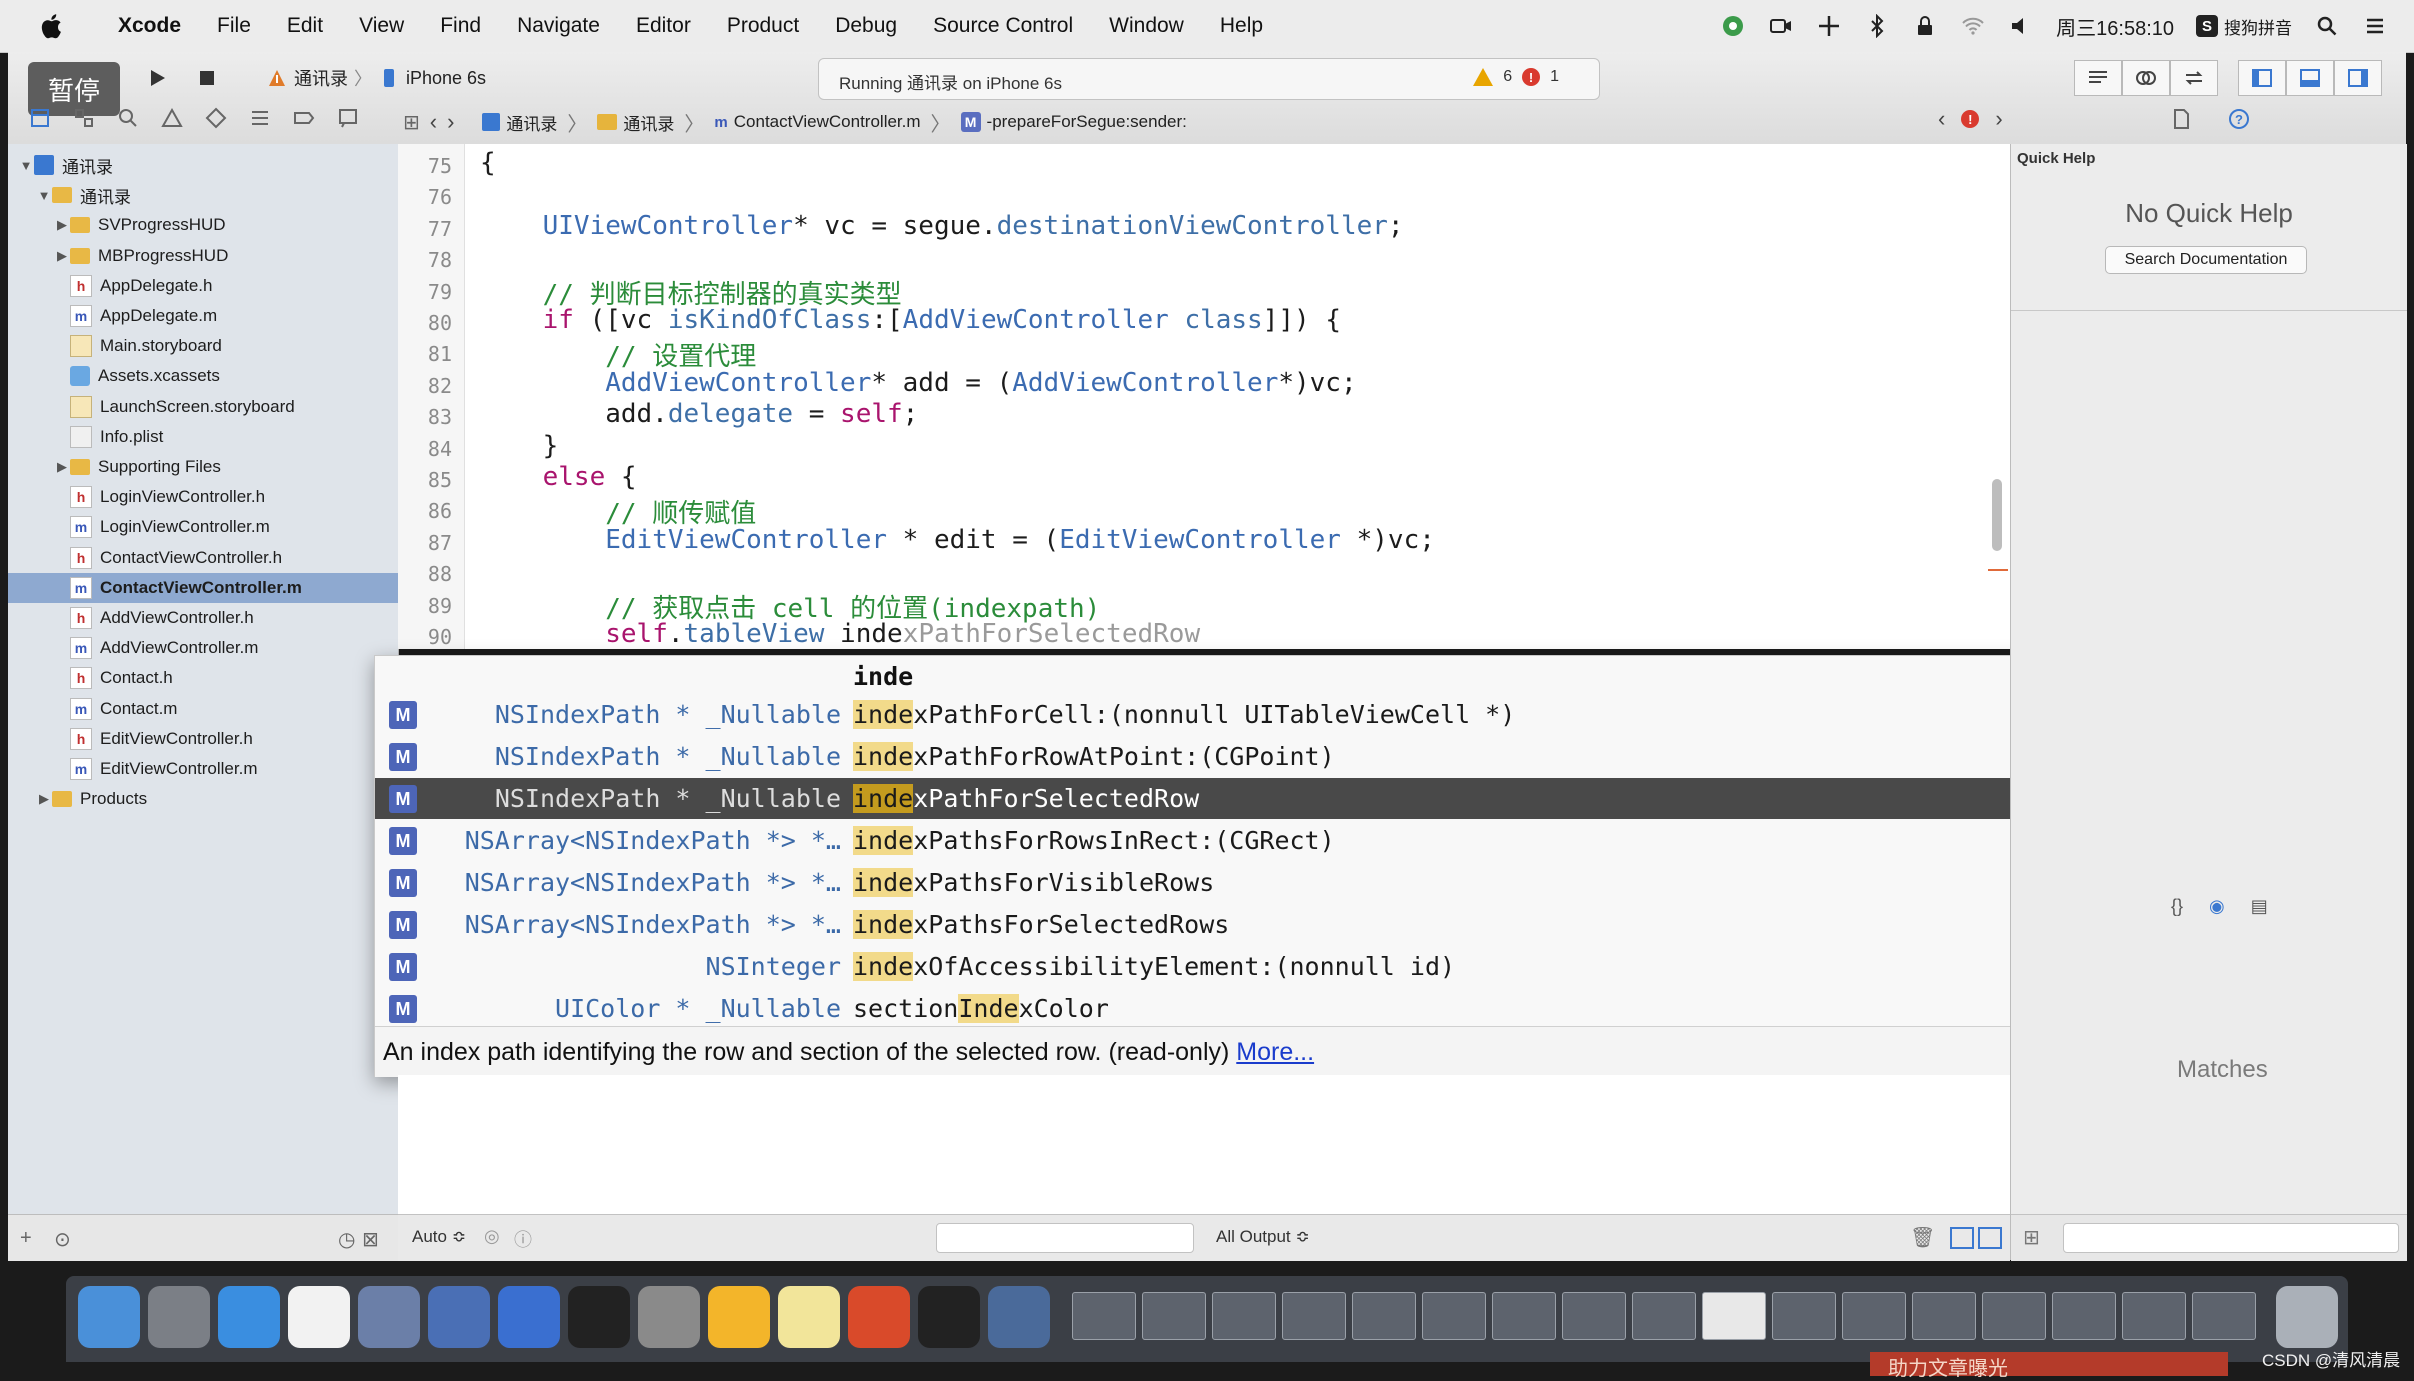 Image resolution: width=2414 pixels, height=1381 pixels. What do you see at coordinates (304, 118) in the screenshot?
I see `breakpoint-navigator-icon` at bounding box center [304, 118].